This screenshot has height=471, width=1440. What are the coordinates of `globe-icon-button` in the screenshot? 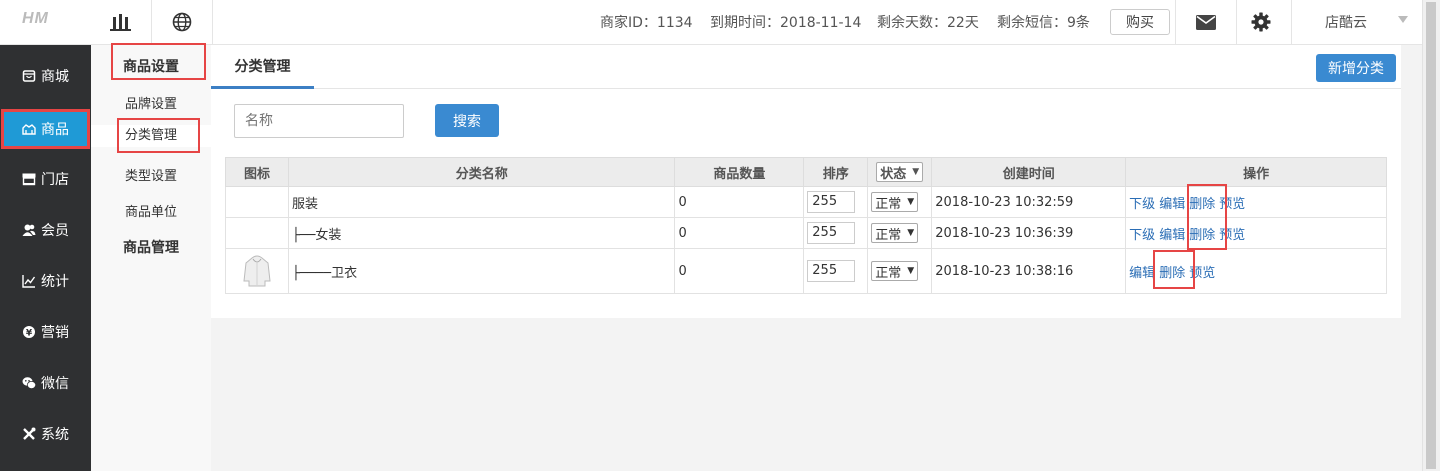 It's located at (182, 22).